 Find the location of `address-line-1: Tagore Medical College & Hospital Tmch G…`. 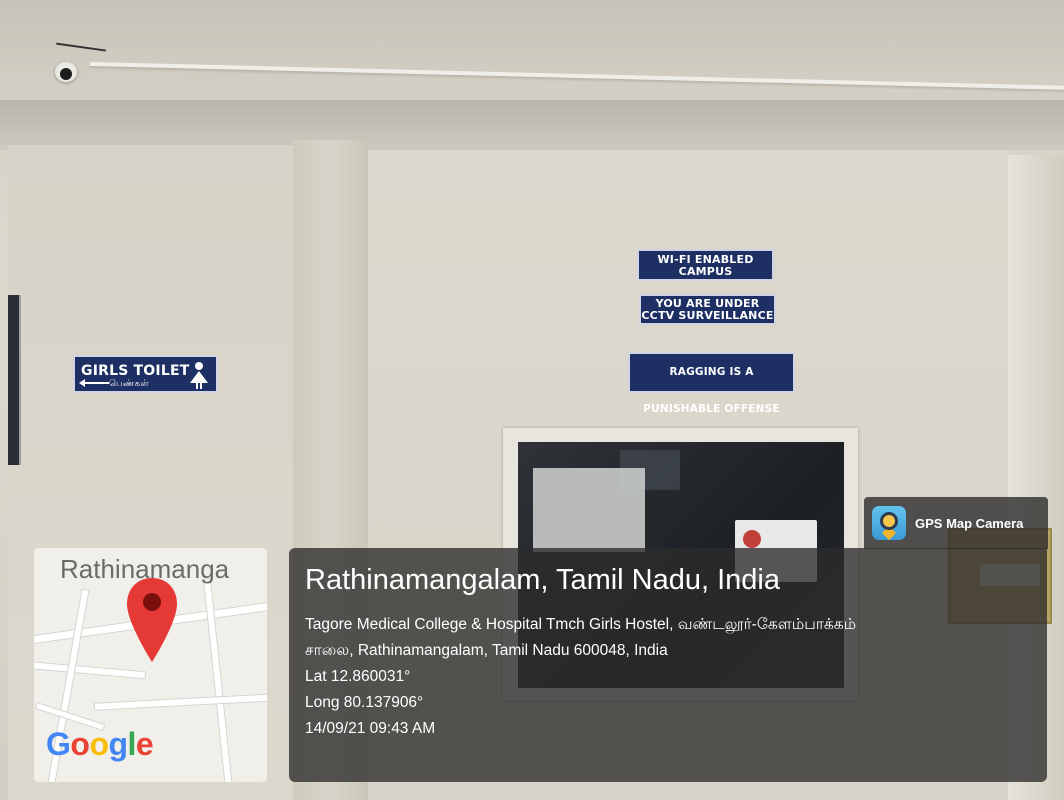

address-line-1: Tagore Medical College & Hospital Tmch G… is located at coordinates (581, 624).